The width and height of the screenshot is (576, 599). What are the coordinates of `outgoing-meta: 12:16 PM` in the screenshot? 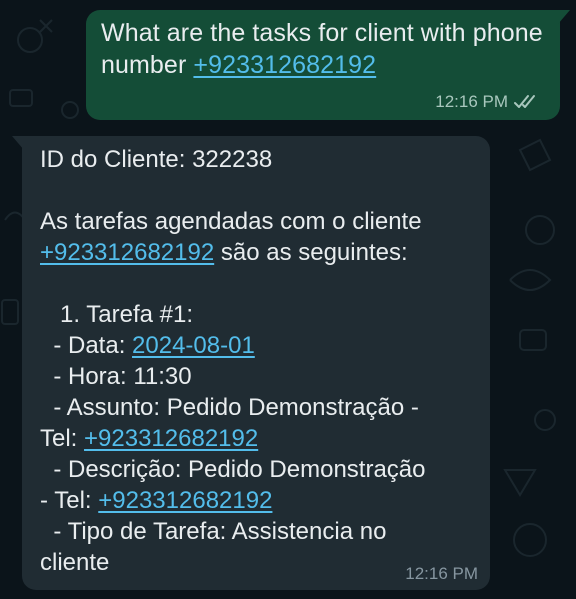 It's located at (487, 102).